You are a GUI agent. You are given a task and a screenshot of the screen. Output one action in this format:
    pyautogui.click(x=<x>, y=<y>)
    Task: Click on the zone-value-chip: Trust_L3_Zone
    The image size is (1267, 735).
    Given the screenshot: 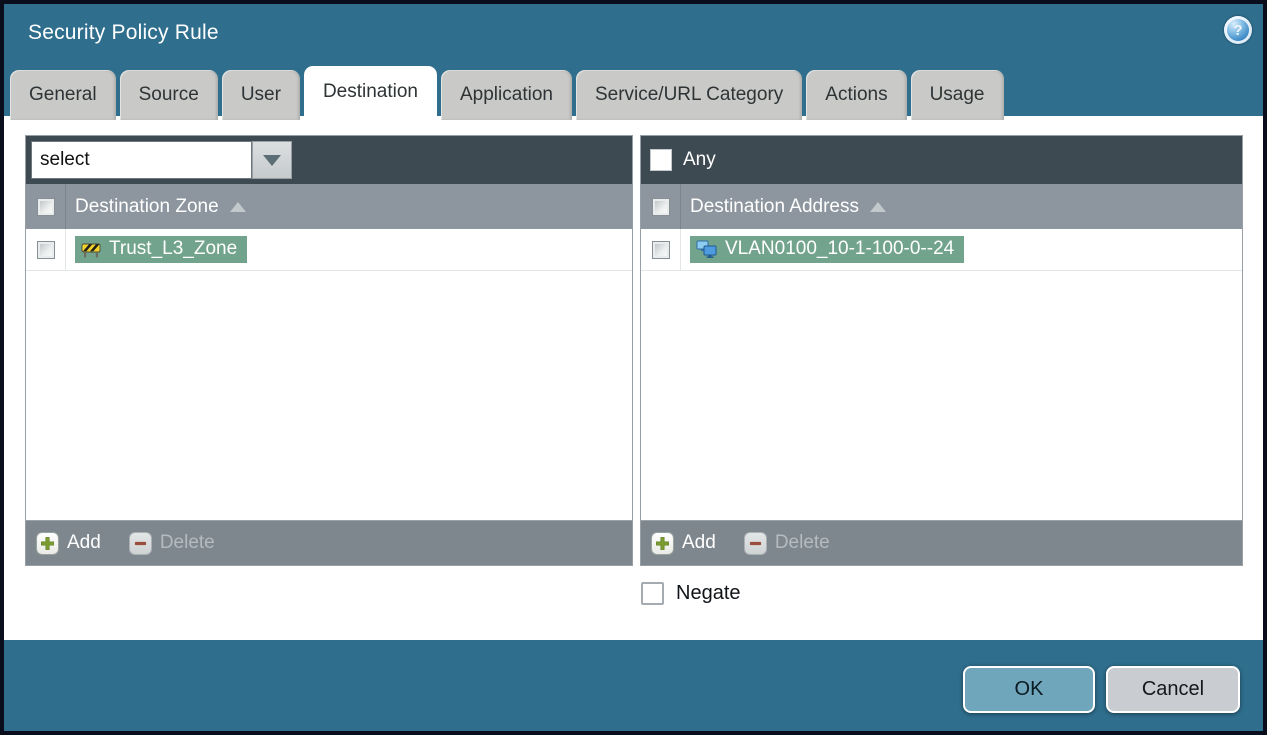 What is the action you would take?
    pyautogui.click(x=161, y=249)
    